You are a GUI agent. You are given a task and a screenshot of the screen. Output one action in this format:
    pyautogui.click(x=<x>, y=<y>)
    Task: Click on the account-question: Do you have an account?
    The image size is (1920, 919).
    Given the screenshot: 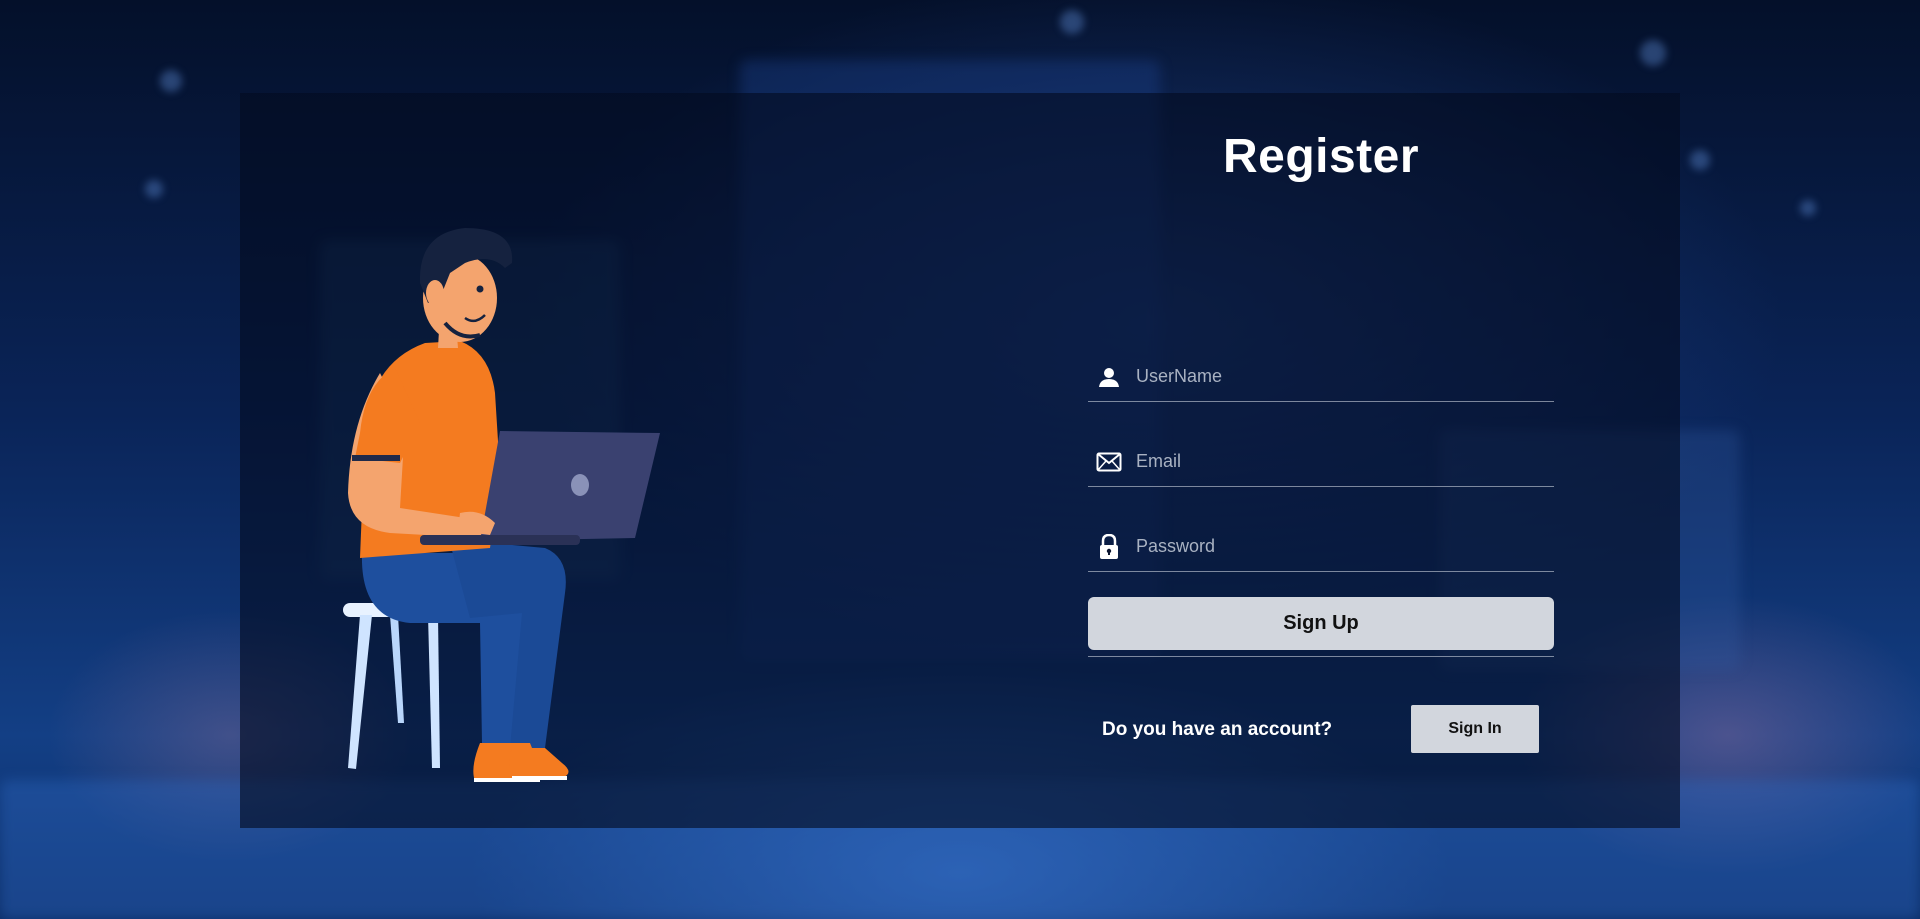 What is the action you would take?
    pyautogui.click(x=1217, y=729)
    